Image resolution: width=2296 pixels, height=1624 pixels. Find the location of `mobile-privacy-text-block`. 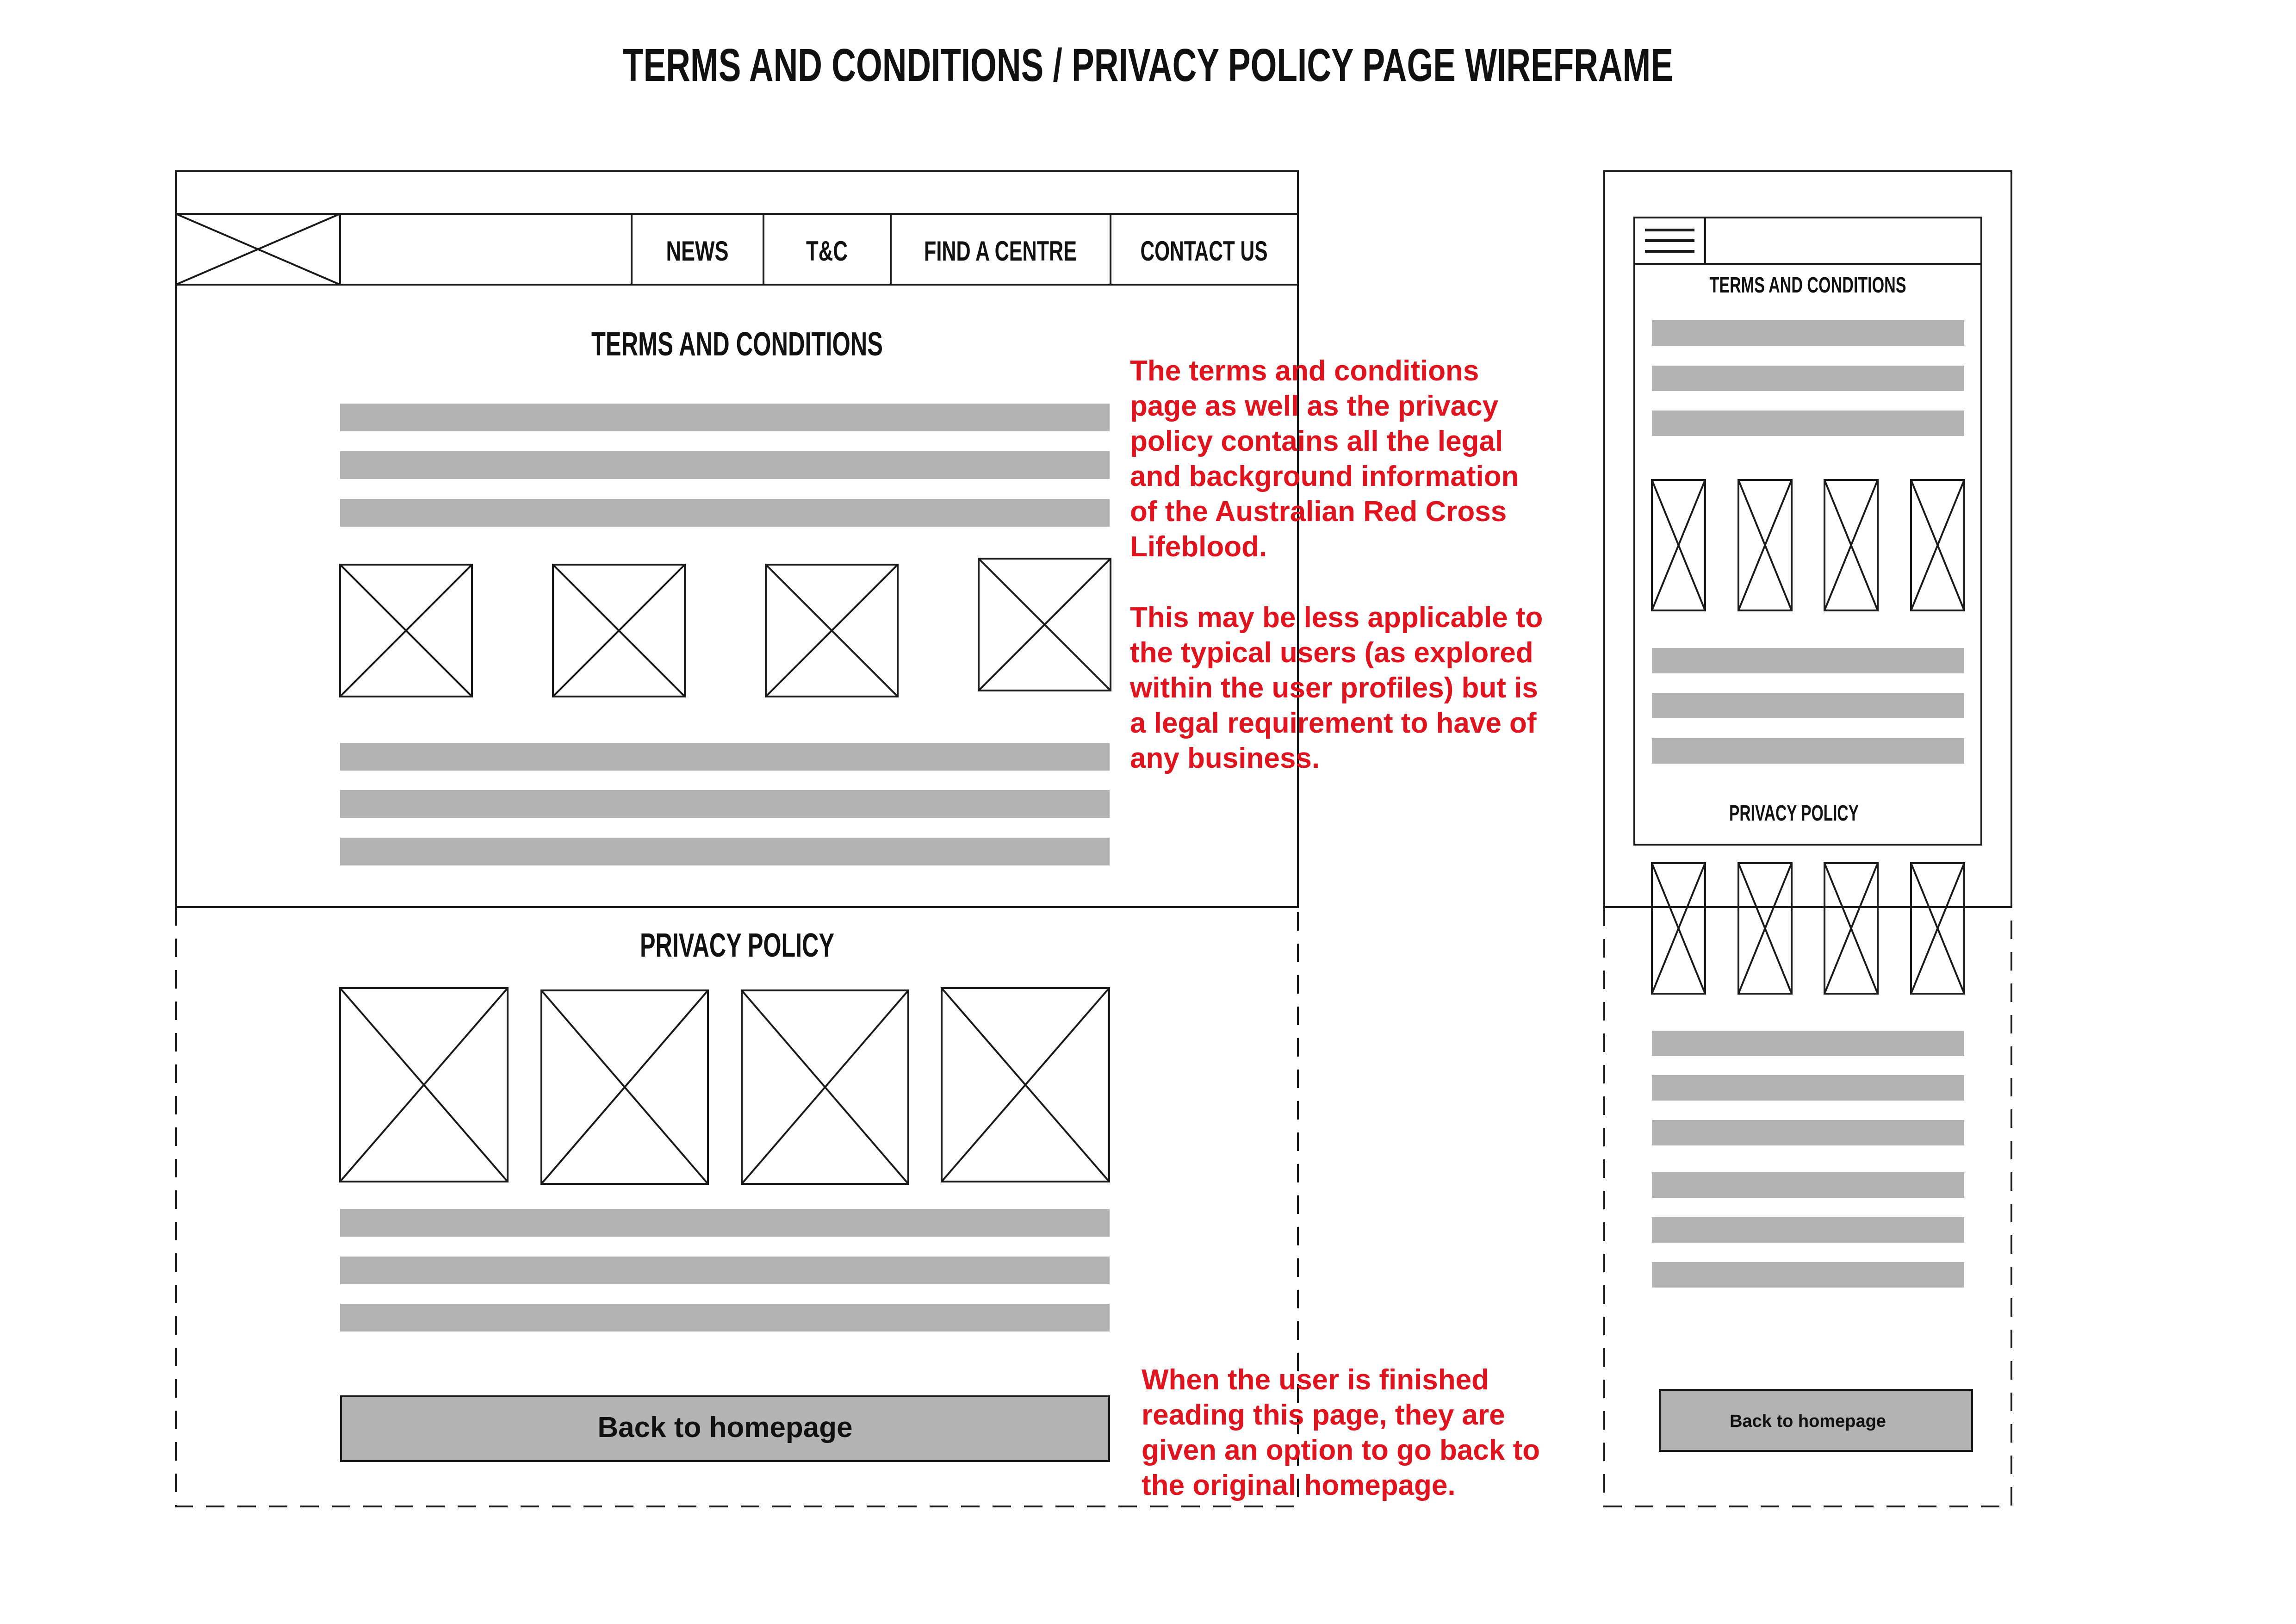

mobile-privacy-text-block is located at coordinates (1808, 1159).